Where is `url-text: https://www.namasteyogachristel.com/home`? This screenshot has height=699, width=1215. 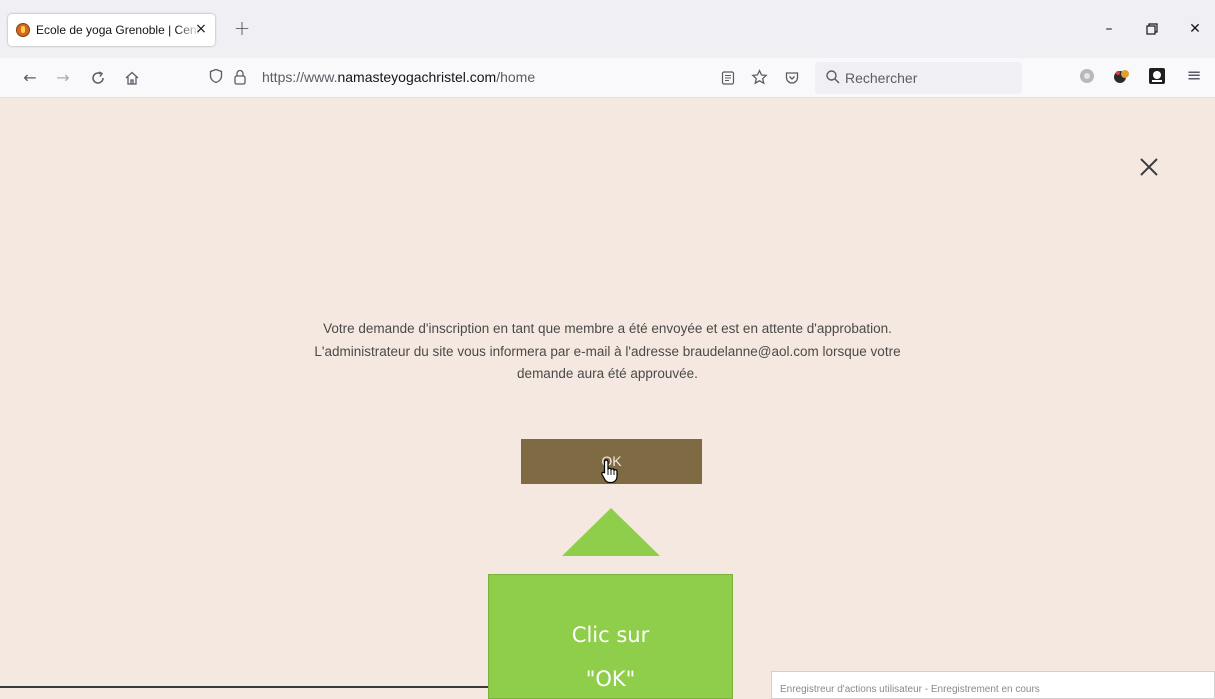 url-text: https://www.namasteyogachristel.com/home is located at coordinates (398, 77).